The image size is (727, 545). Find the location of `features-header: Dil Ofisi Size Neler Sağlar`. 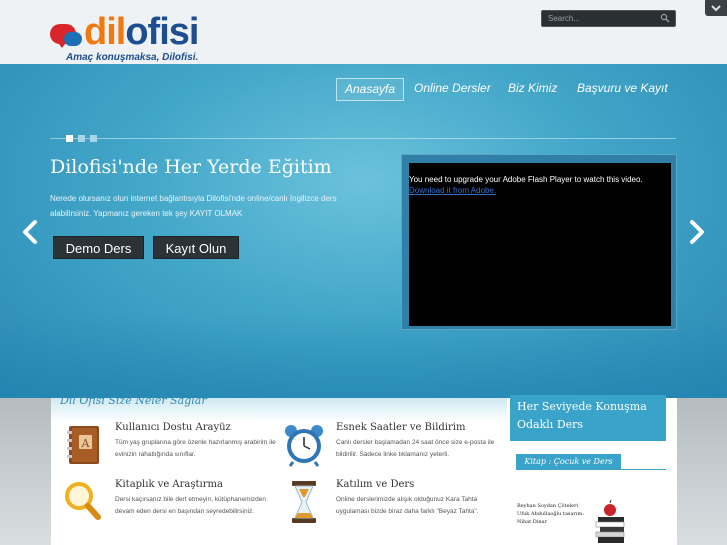

features-header: Dil Ofisi Size Neler Sağlar is located at coordinates (279, 408).